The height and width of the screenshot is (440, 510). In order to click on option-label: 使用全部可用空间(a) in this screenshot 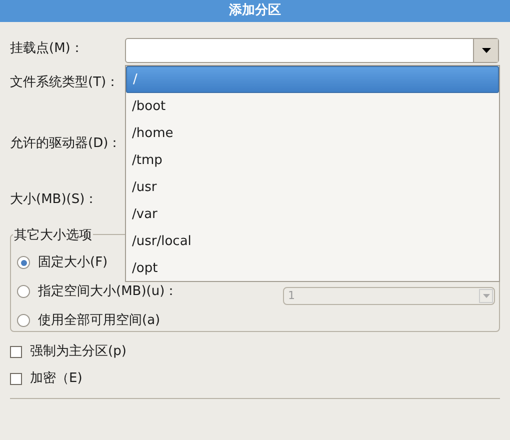, I will do `click(99, 321)`.